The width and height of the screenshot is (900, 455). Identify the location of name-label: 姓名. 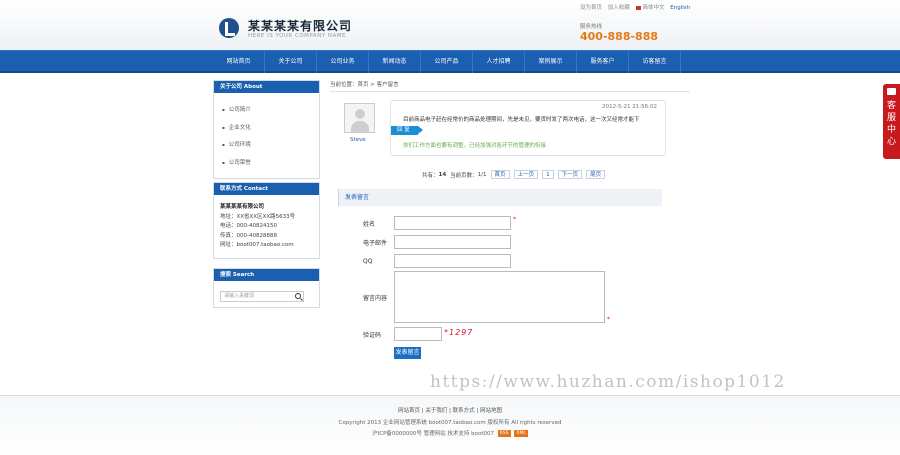
(369, 224).